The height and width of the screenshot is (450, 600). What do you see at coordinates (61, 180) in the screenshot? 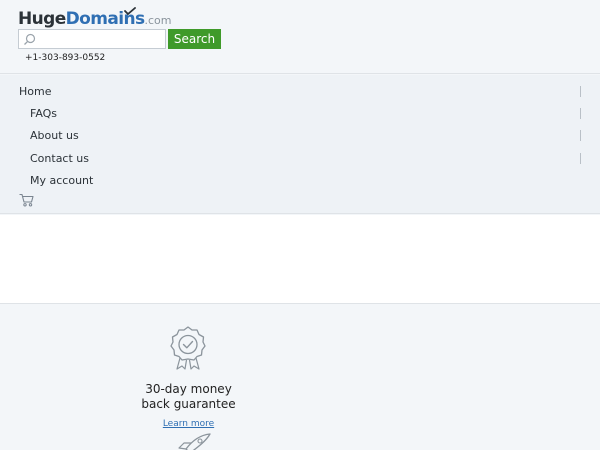
I see `nav-item-my-account: My account` at bounding box center [61, 180].